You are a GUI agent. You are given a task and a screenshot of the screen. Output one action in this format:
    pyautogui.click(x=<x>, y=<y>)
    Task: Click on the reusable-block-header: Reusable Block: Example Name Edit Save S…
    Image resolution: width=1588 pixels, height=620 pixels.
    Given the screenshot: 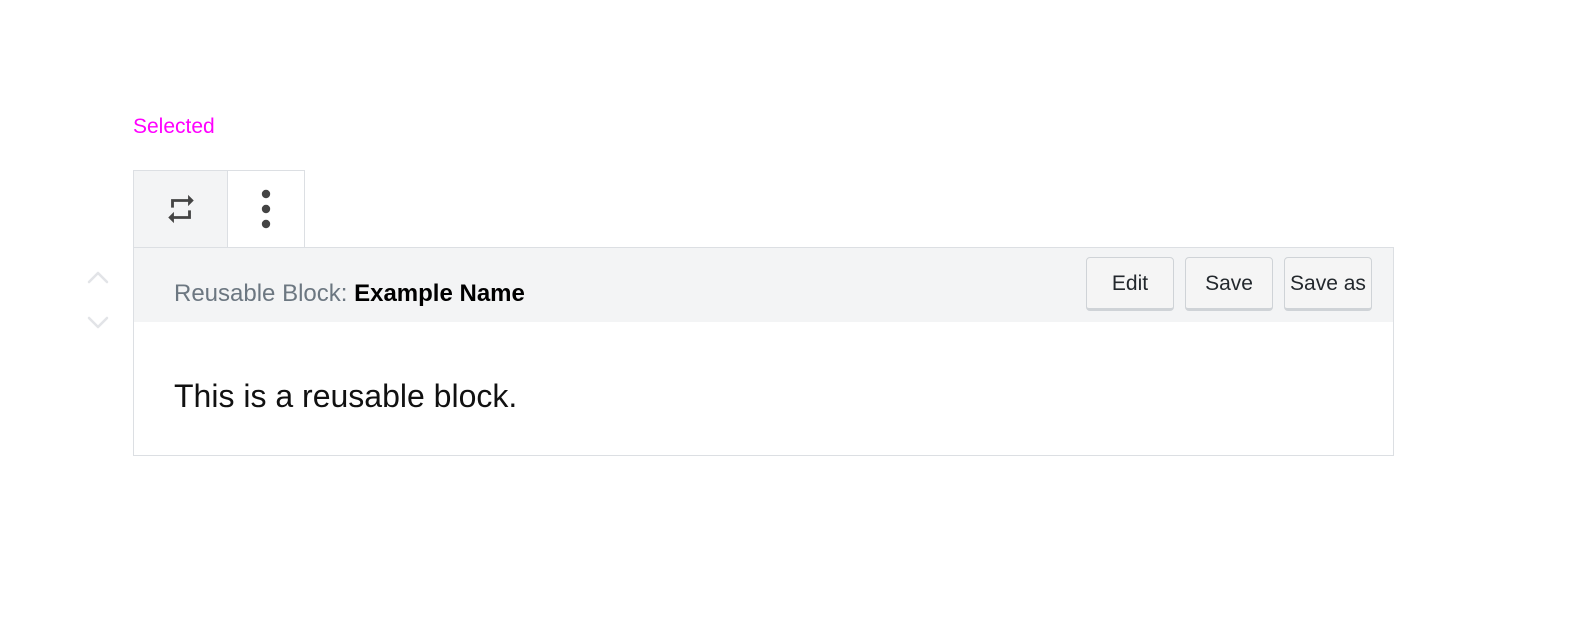 What is the action you would take?
    pyautogui.click(x=763, y=285)
    